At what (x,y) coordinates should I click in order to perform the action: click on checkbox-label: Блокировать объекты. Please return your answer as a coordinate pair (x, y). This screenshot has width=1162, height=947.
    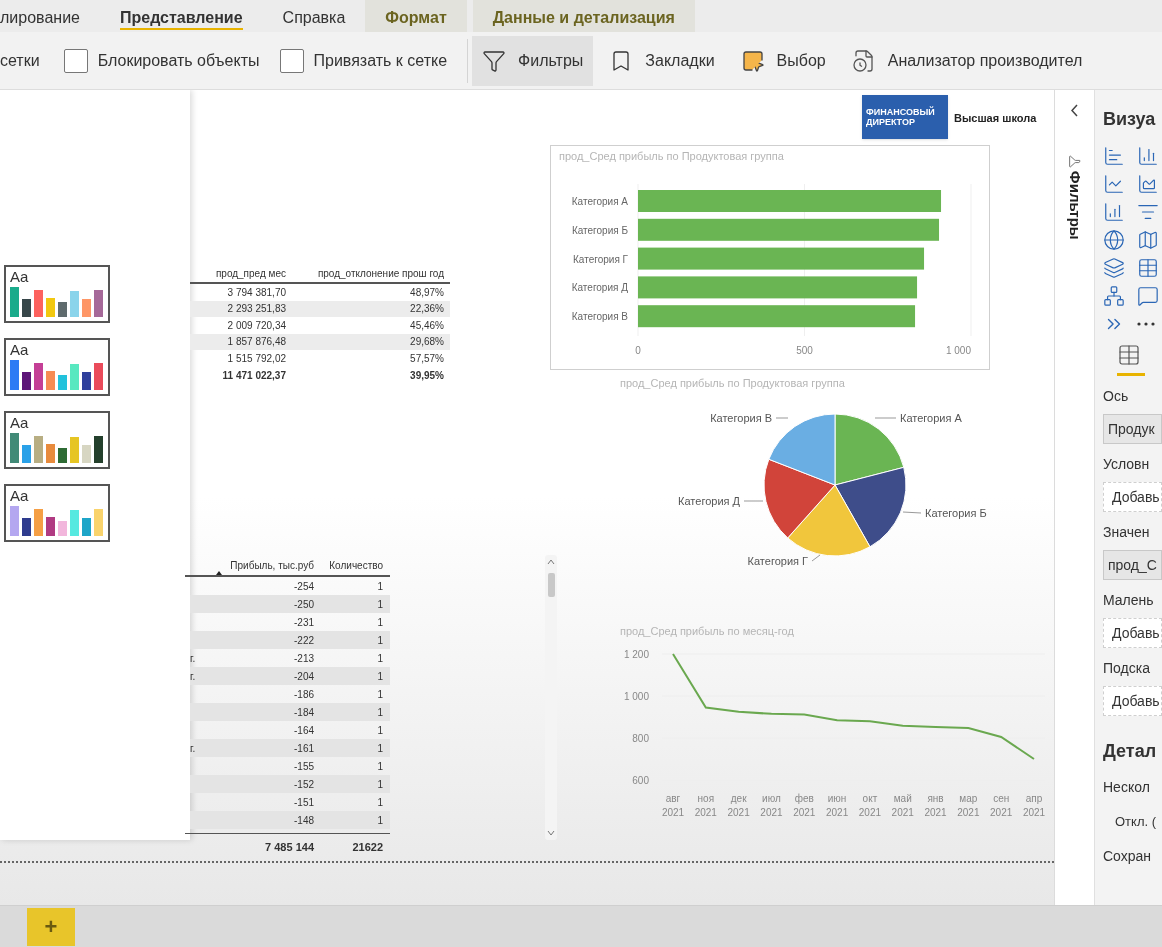
    Looking at the image, I should click on (178, 60).